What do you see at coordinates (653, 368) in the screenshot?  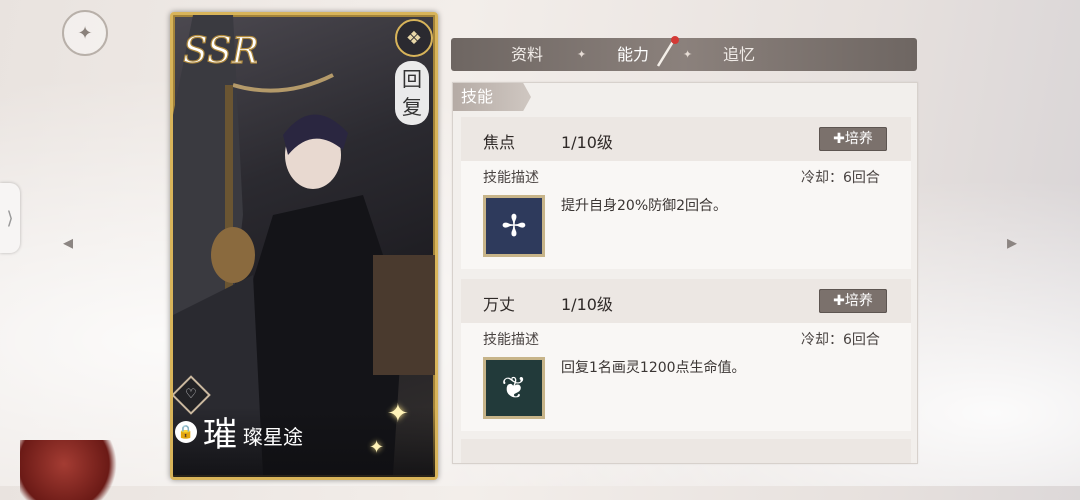 I see `skill-description: 回复1名画灵1200点生命值。` at bounding box center [653, 368].